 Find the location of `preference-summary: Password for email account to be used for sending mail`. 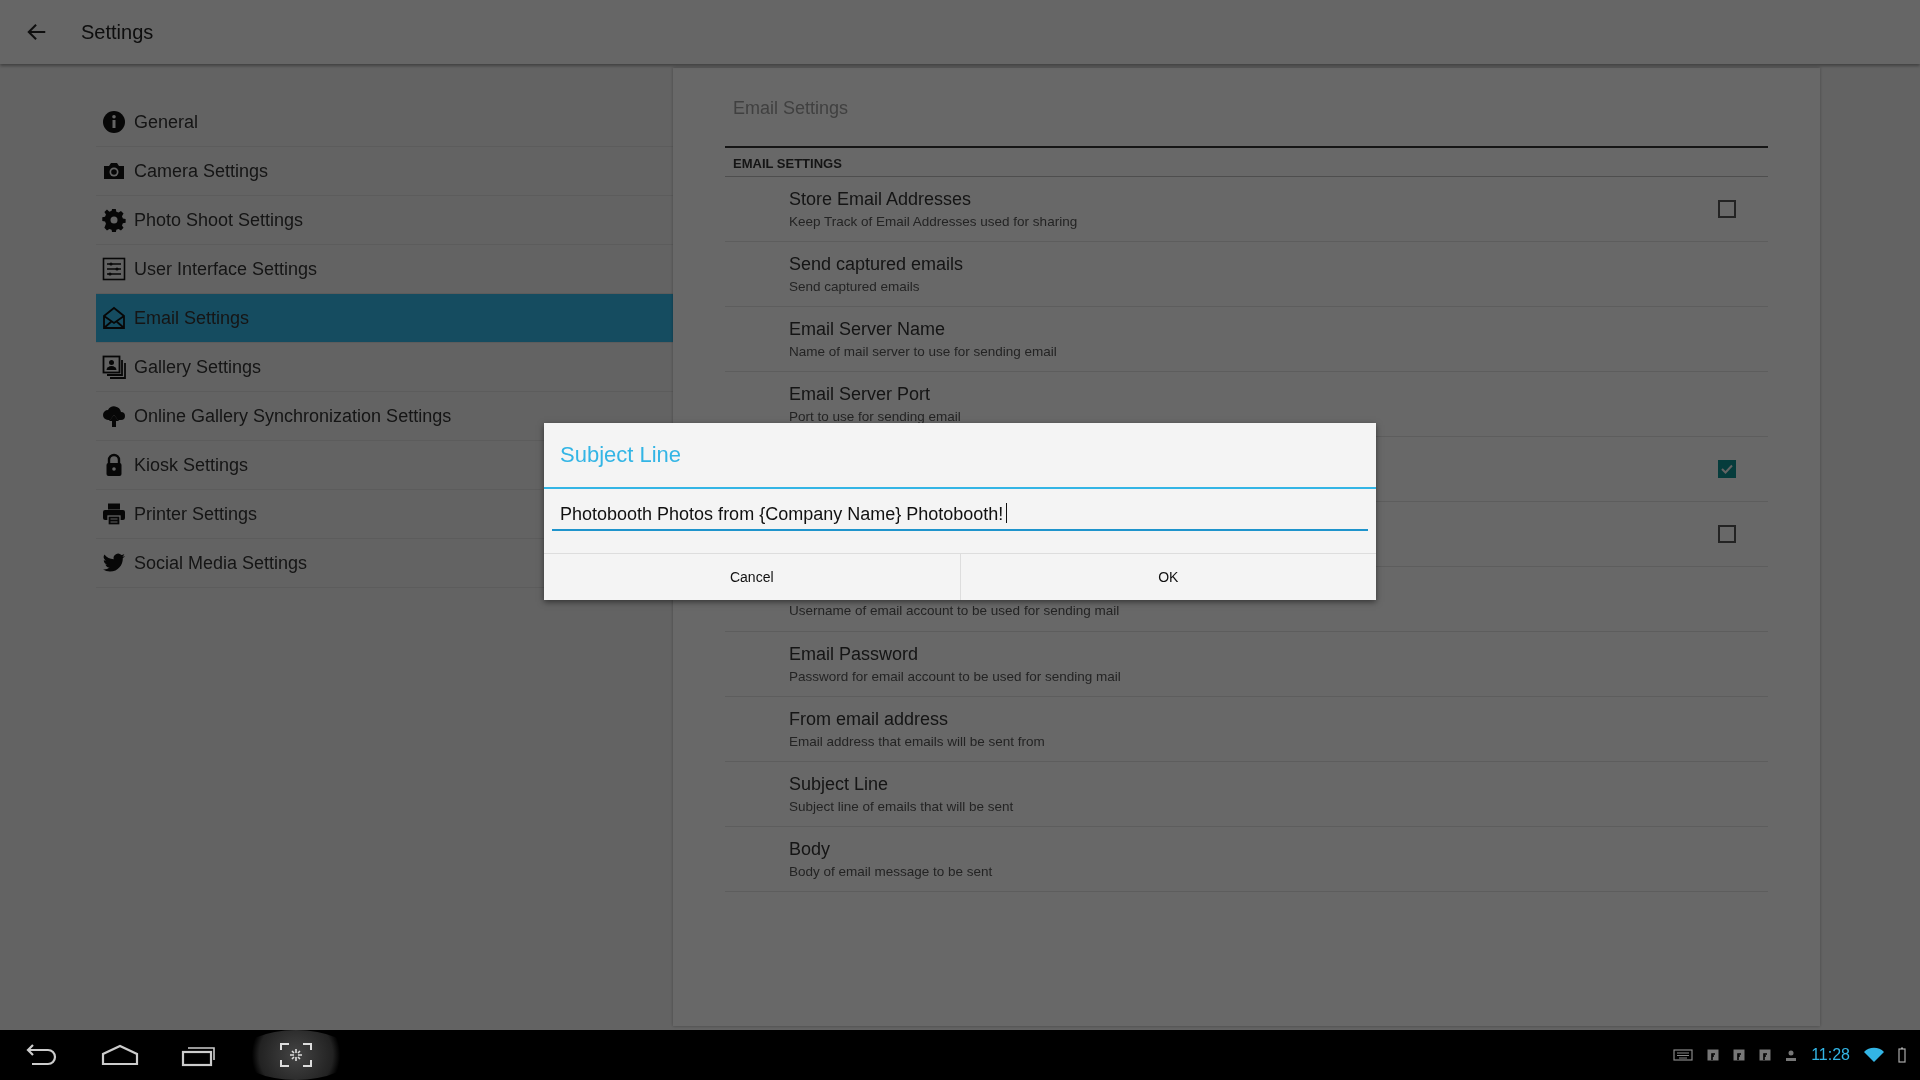

preference-summary: Password for email account to be used for sending mail is located at coordinates (955, 676).